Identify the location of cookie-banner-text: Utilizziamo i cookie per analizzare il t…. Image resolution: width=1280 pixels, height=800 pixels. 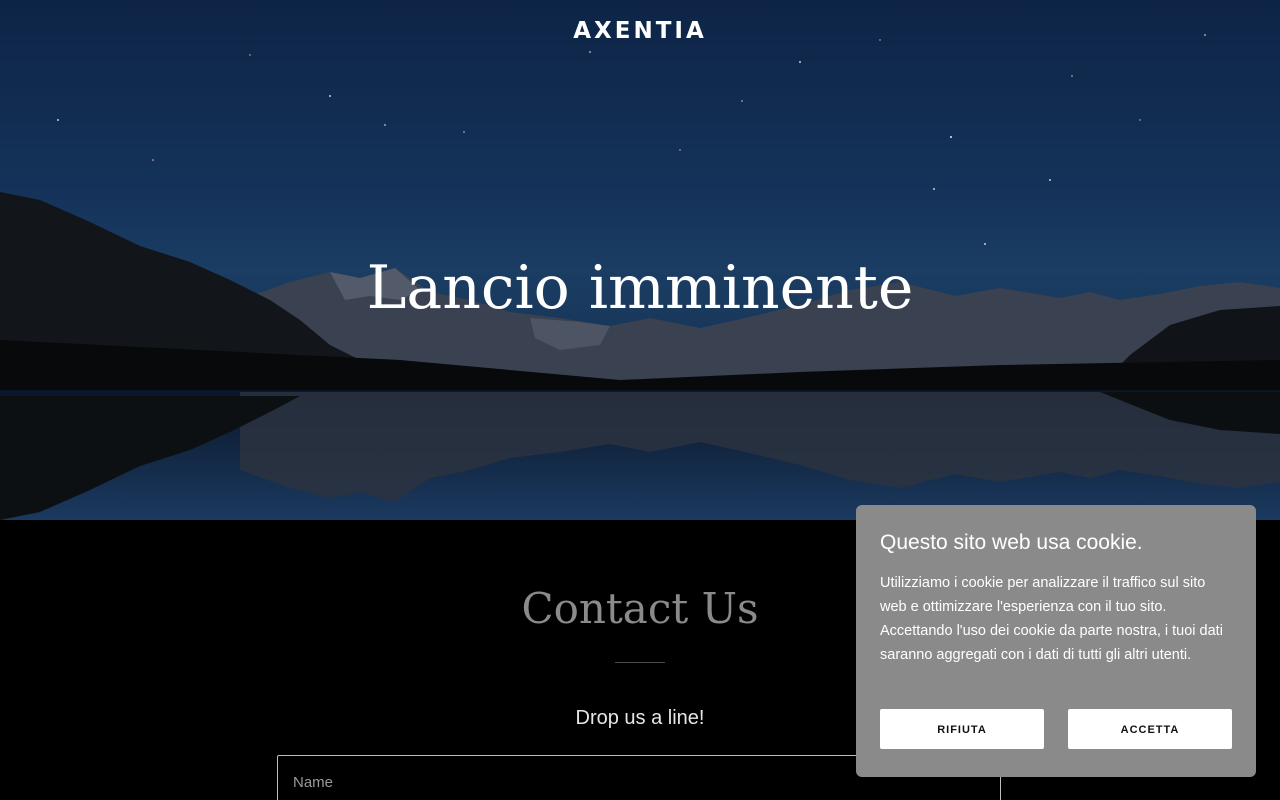
(1051, 619).